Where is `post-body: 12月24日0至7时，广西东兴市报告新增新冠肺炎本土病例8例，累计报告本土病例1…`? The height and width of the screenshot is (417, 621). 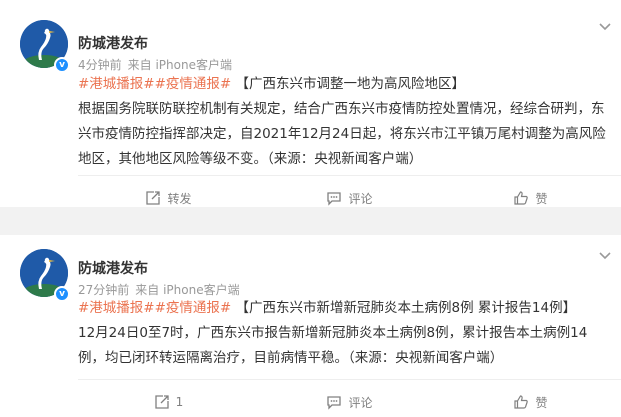 post-body: 12月24日0至7时，广西东兴市报告新增新冠肺炎本土病例8例，累计报告本土病例1… is located at coordinates (333, 345).